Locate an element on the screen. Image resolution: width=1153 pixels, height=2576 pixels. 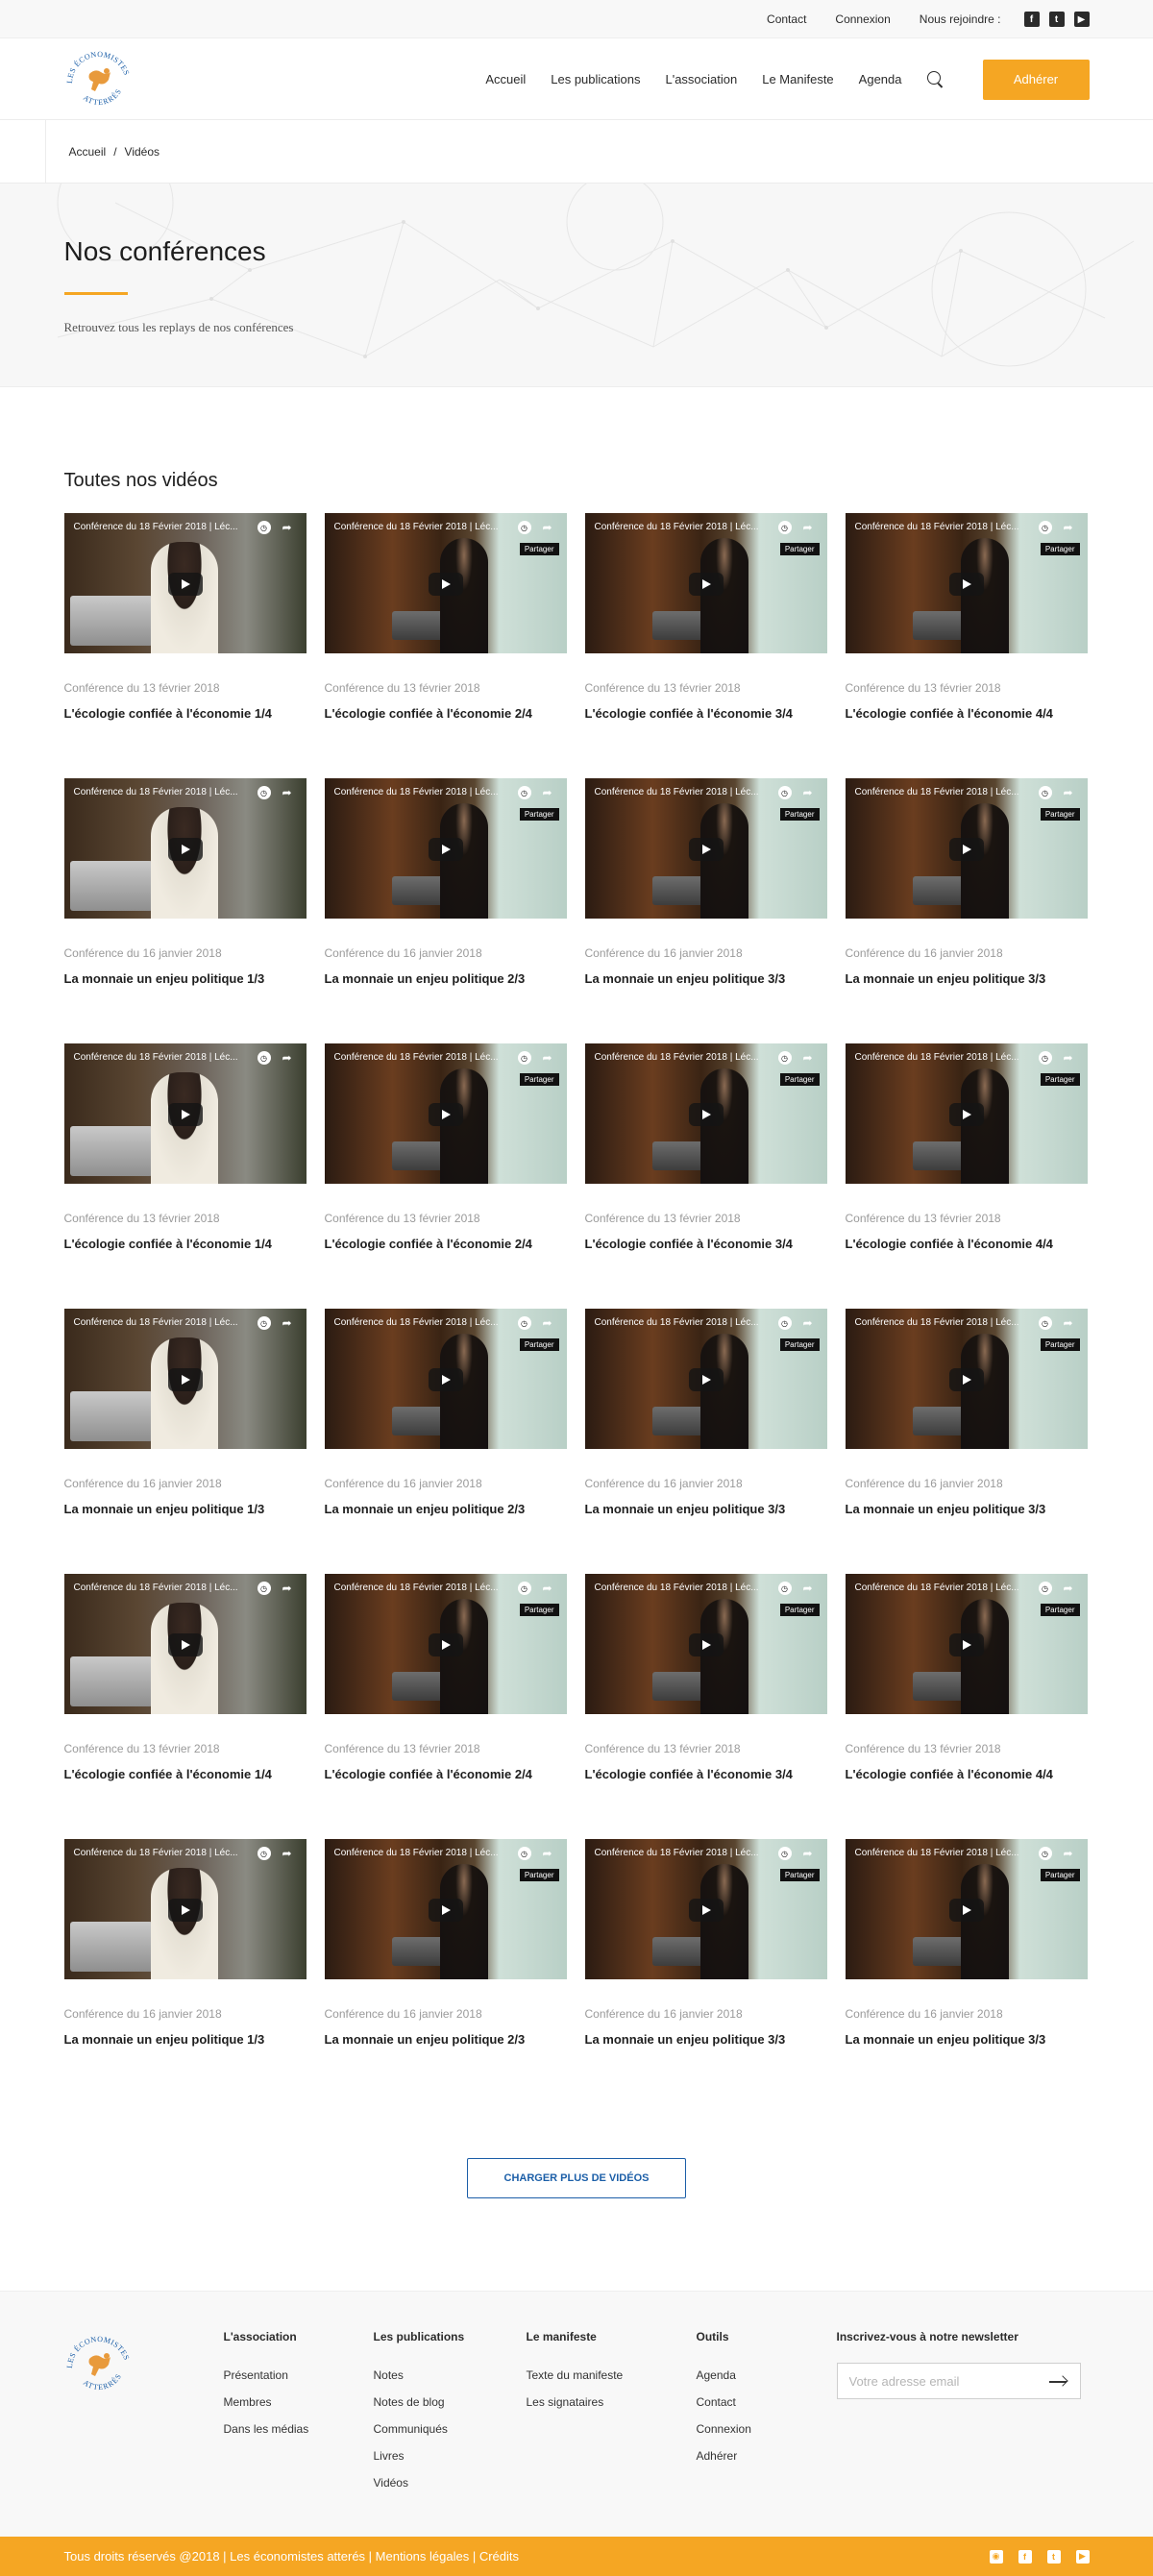
load-more-button: CHARGER PLUS DE VIDÉOS is located at coordinates (576, 2178).